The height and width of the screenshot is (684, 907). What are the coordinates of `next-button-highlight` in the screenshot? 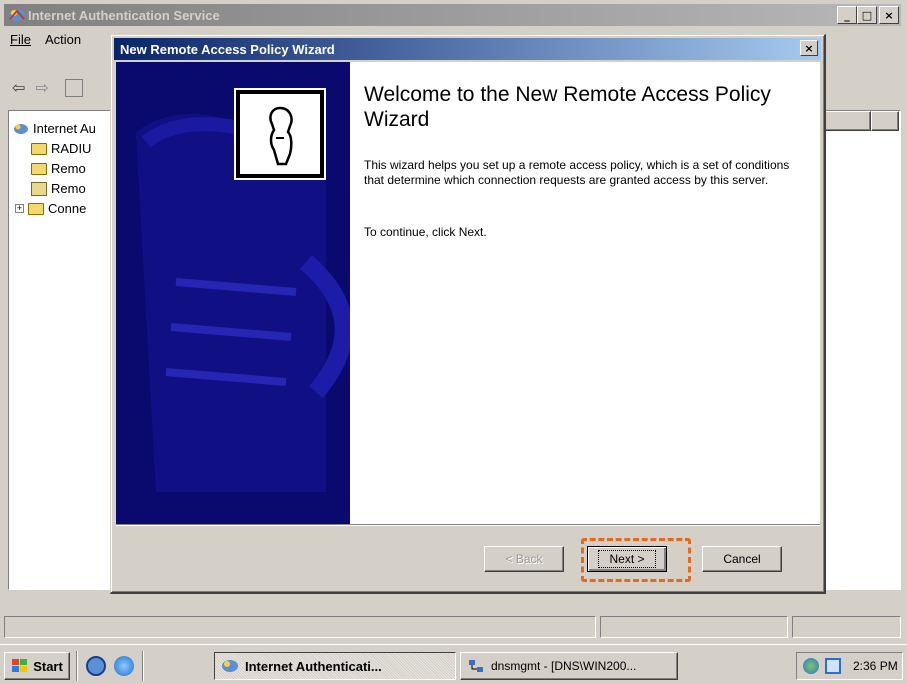 It's located at (636, 560).